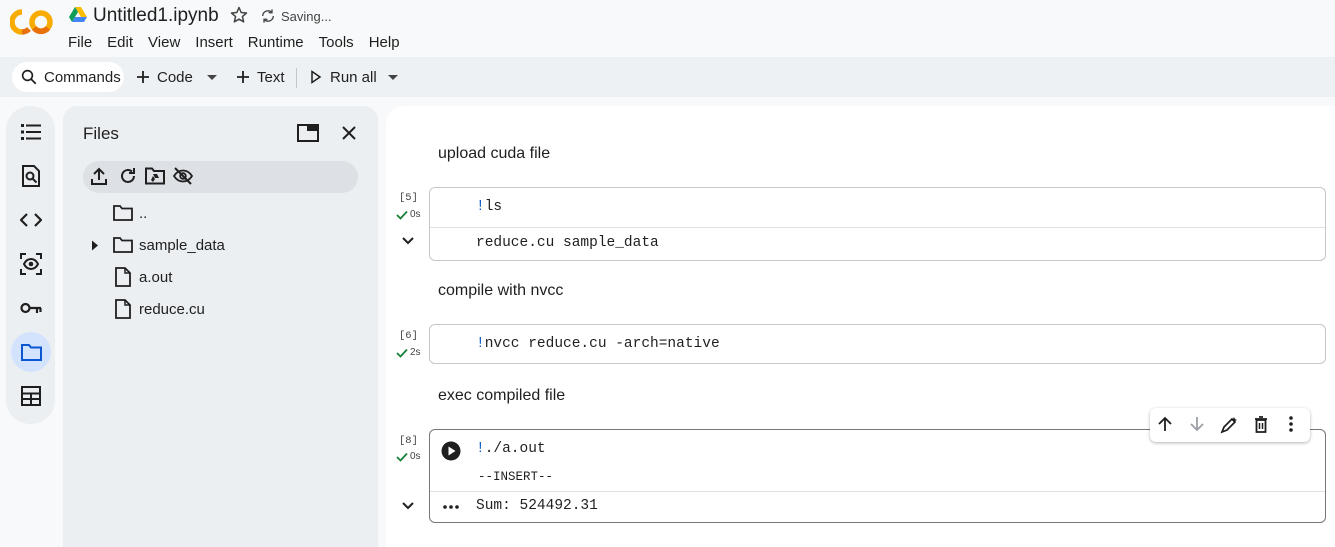 The height and width of the screenshot is (547, 1335). Describe the element at coordinates (515, 449) in the screenshot. I see `code-text: ./a.out` at that location.